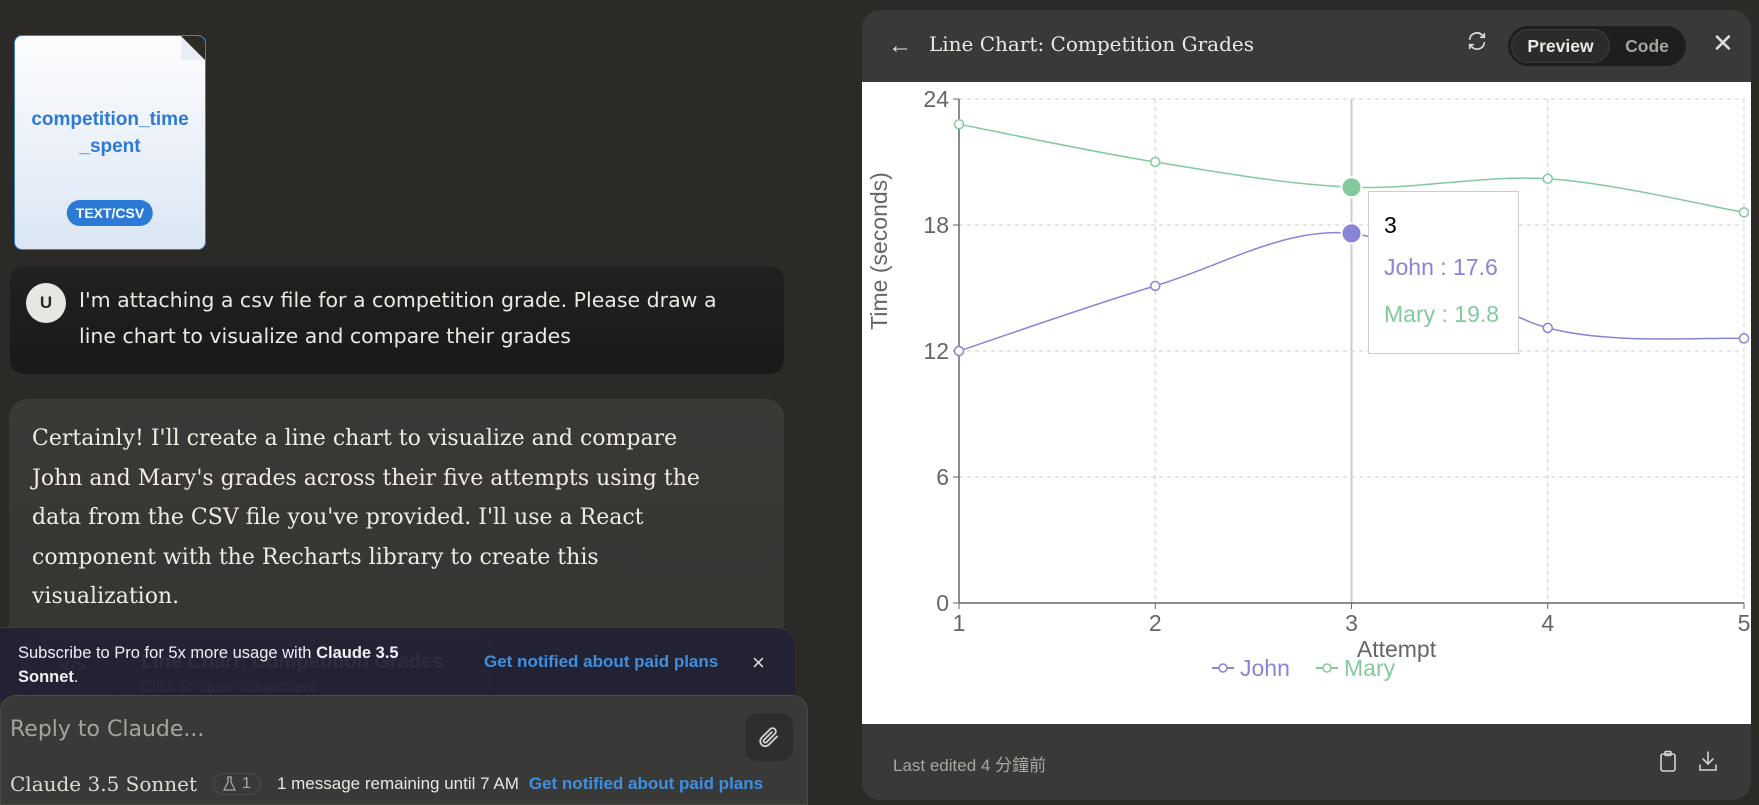 The image size is (1759, 805). I want to click on last-edited: Last edited 4 分鐘前, so click(970, 765).